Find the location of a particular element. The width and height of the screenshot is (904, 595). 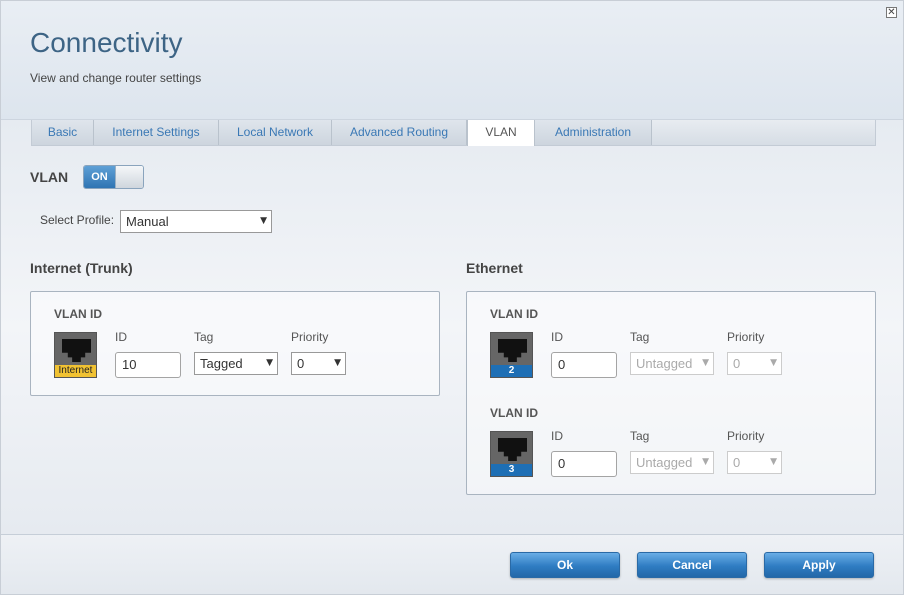

internet-tag-dropdown: Tagged ▼ is located at coordinates (236, 363).